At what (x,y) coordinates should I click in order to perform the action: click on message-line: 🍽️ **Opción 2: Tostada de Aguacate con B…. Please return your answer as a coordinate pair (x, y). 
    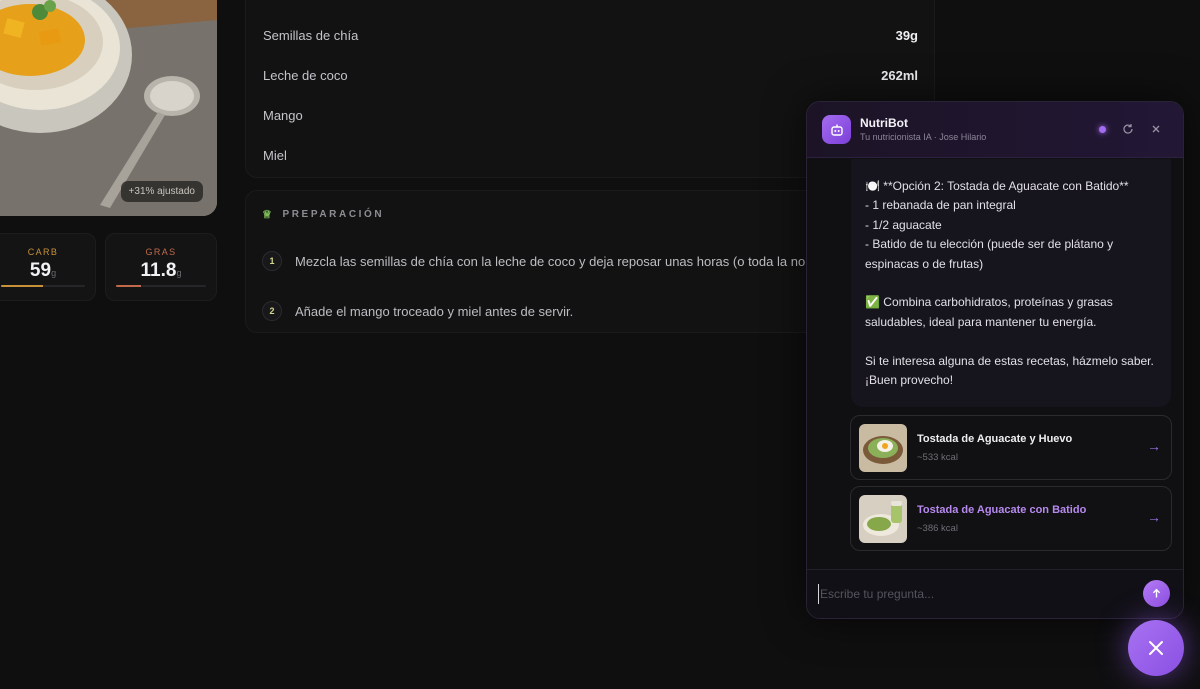
    Looking at the image, I should click on (997, 186).